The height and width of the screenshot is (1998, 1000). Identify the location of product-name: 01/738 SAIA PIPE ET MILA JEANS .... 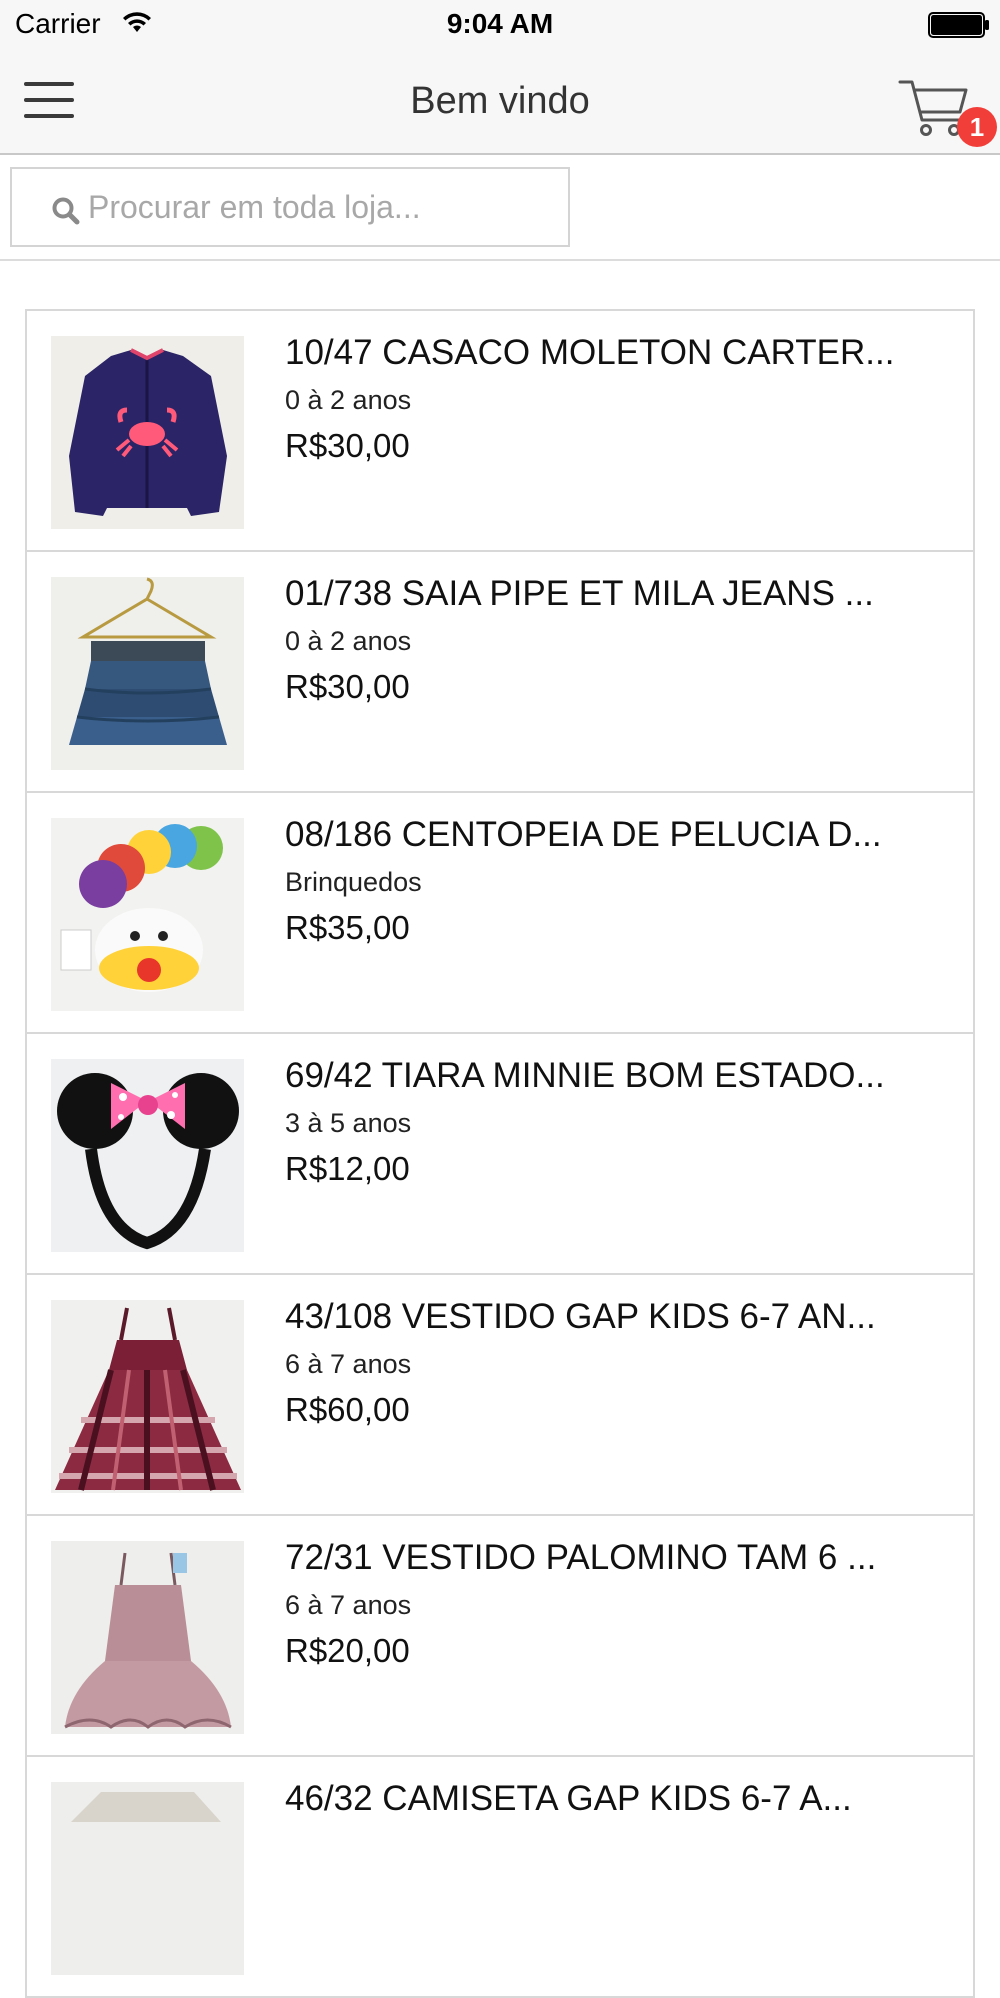
(579, 593).